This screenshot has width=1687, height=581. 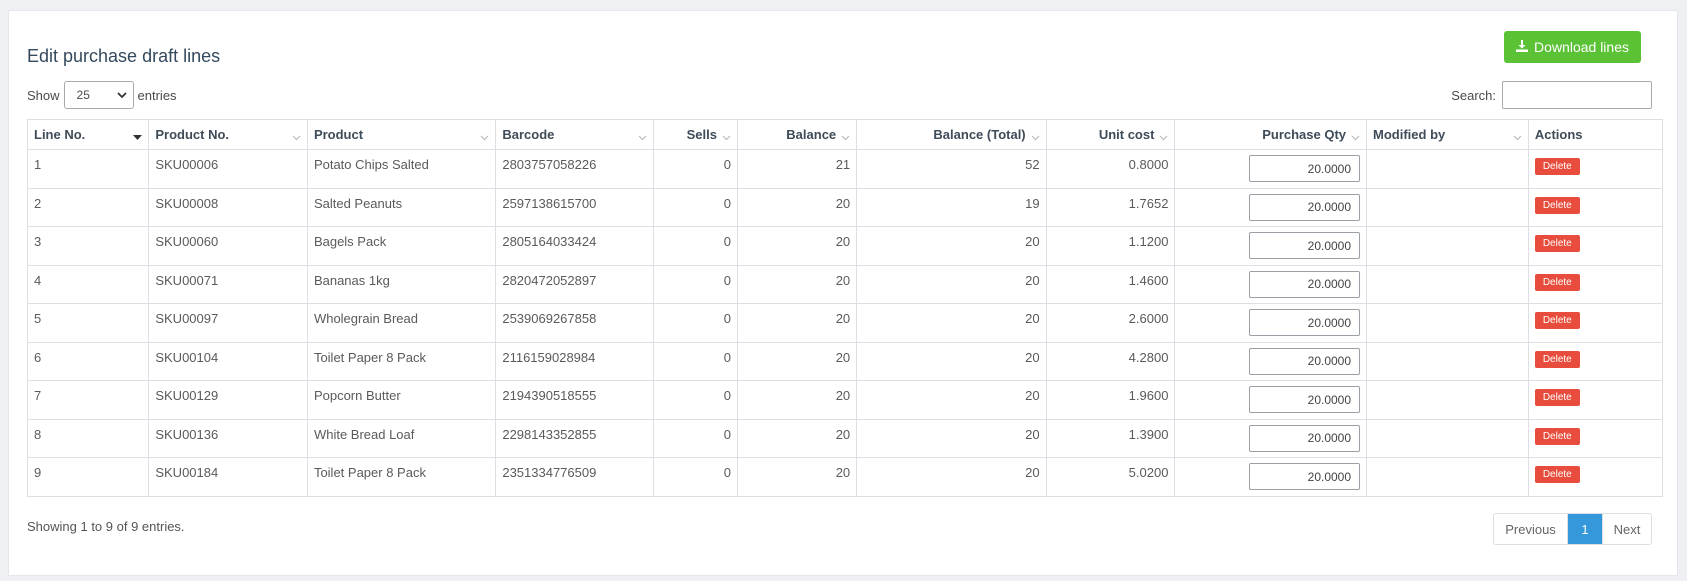 I want to click on next-page-button: Next, so click(x=1626, y=529).